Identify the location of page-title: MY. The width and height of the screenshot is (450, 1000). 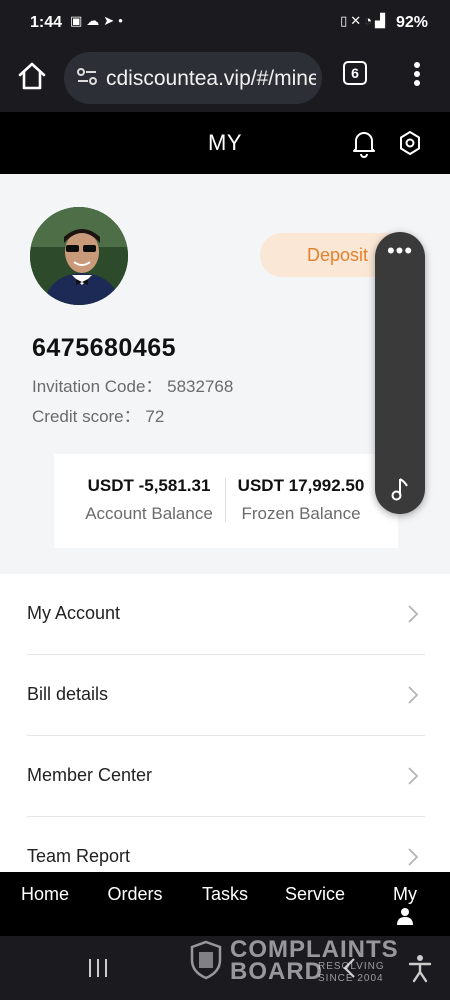
(225, 142).